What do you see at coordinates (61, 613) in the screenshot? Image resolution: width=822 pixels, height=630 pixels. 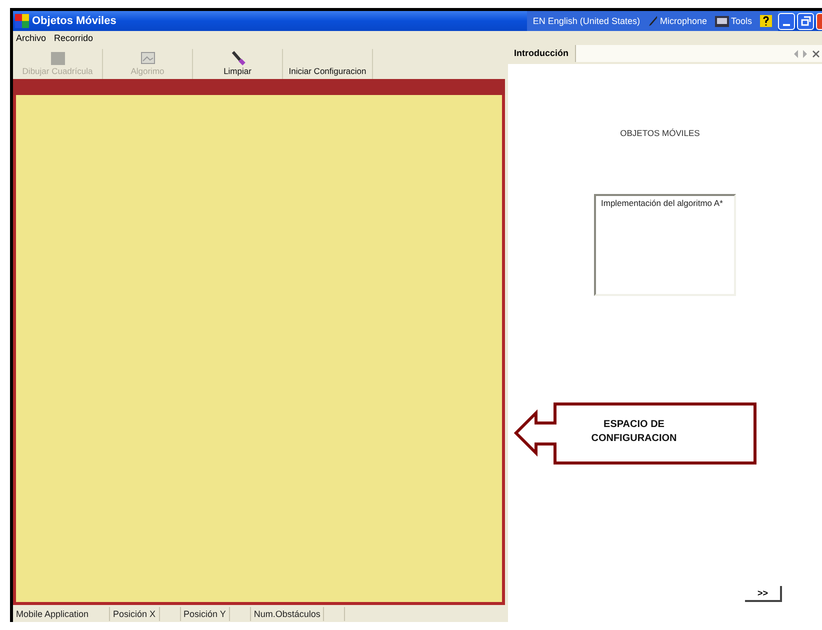 I see `status-panel: Mobile Application` at bounding box center [61, 613].